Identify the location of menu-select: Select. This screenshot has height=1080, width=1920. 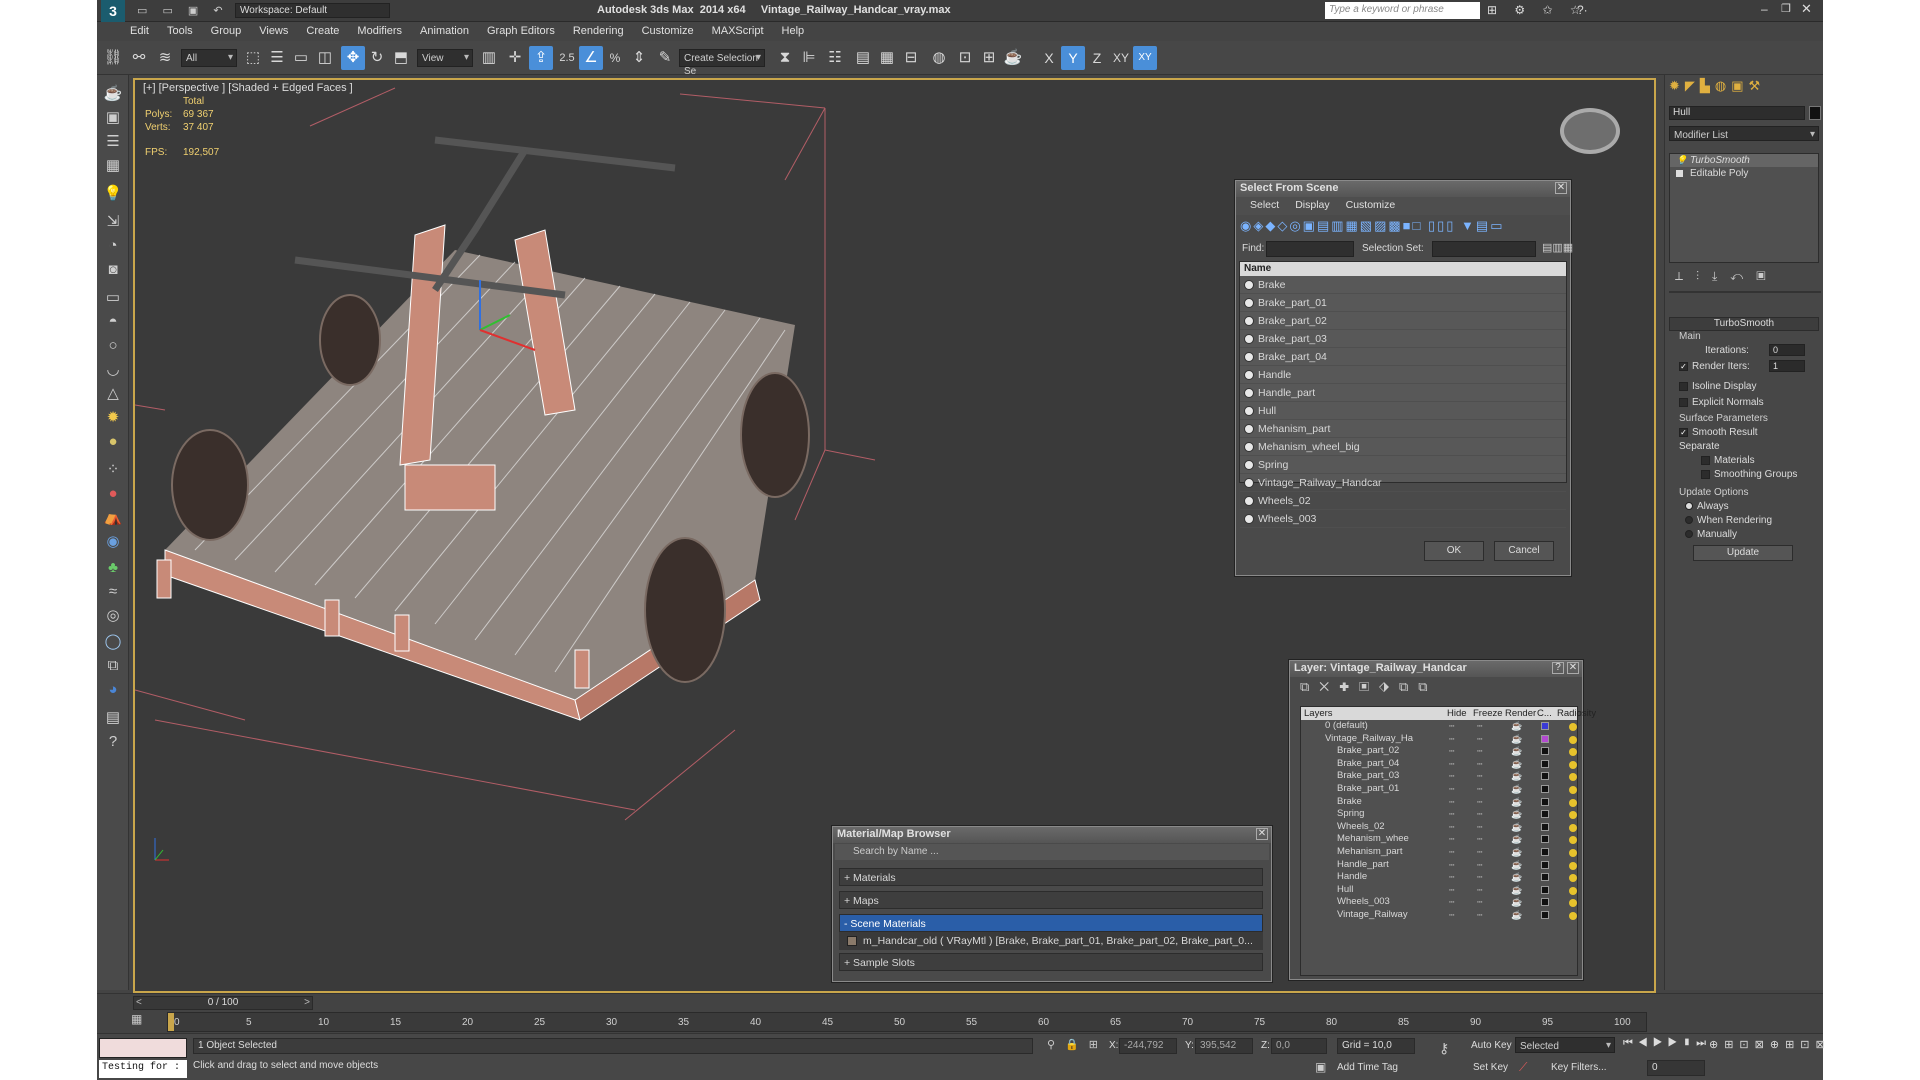
(1264, 205).